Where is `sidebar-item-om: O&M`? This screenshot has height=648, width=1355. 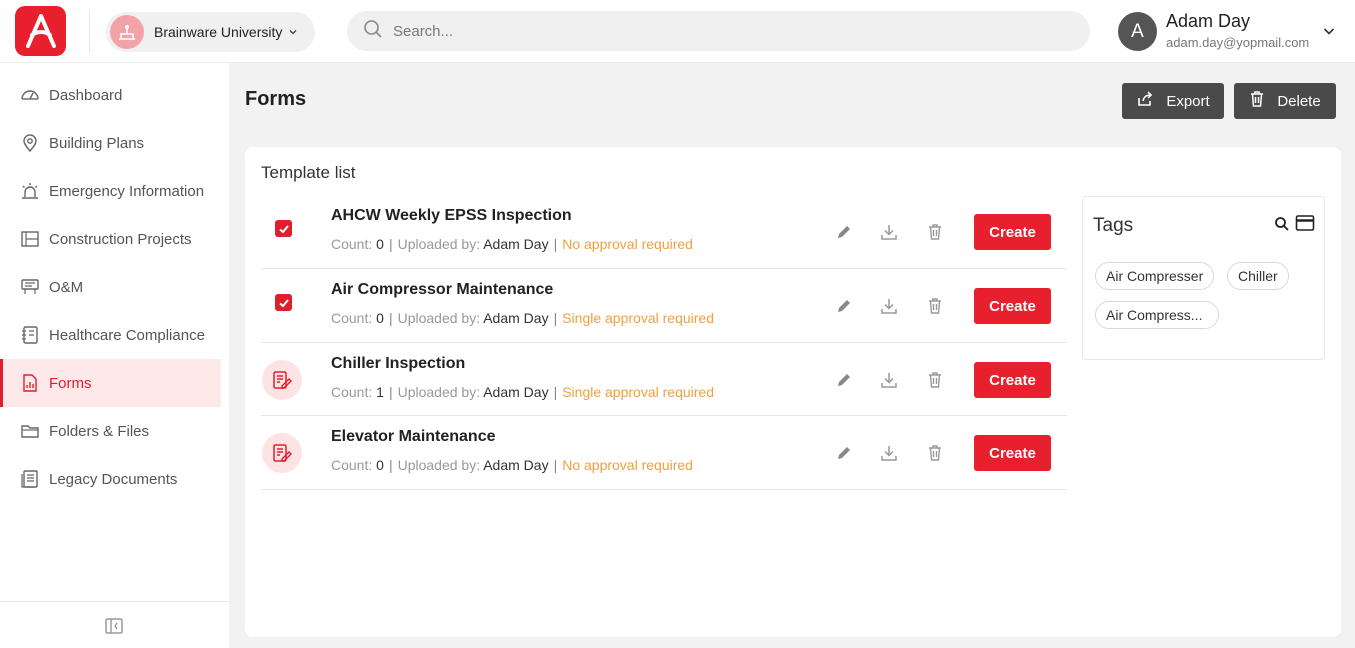
sidebar-item-om: O&M is located at coordinates (110, 287).